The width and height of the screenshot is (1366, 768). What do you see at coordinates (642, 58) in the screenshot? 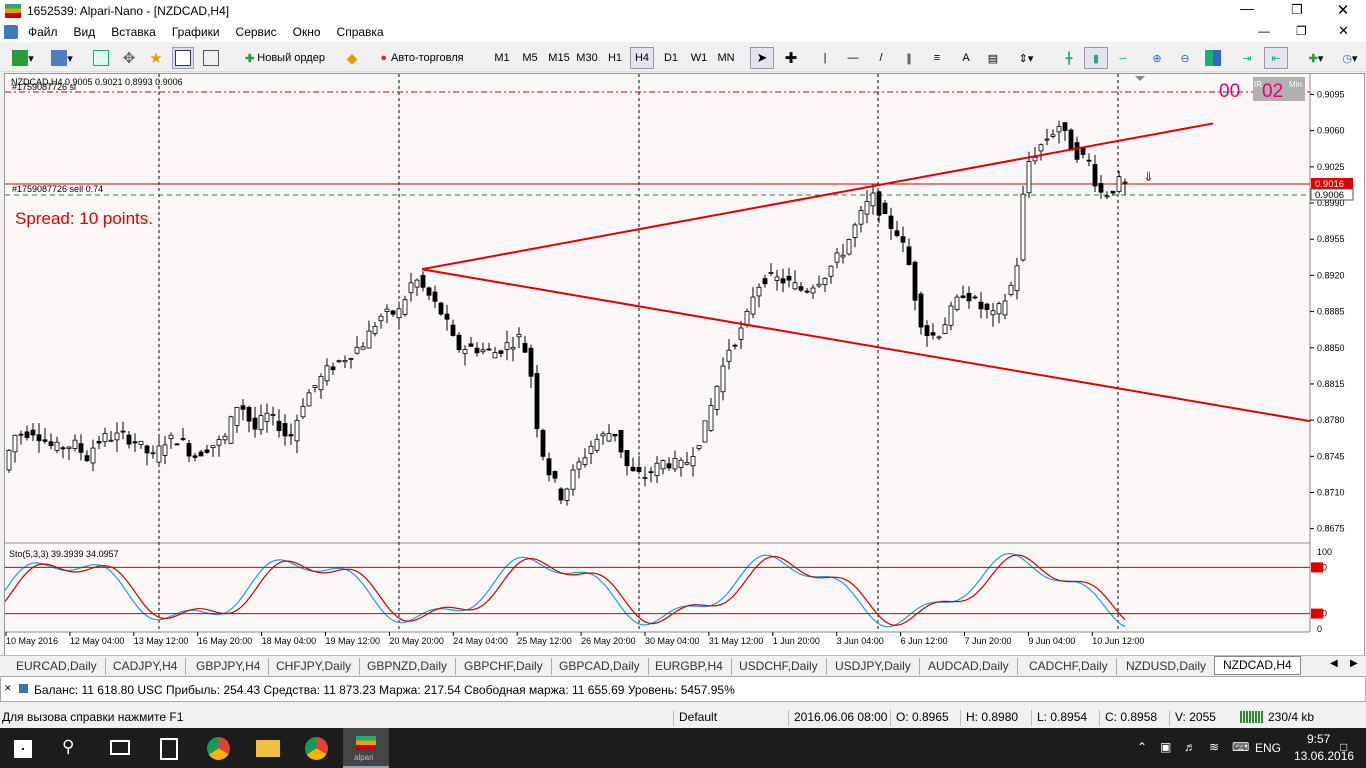
I see `period-h4: H4` at bounding box center [642, 58].